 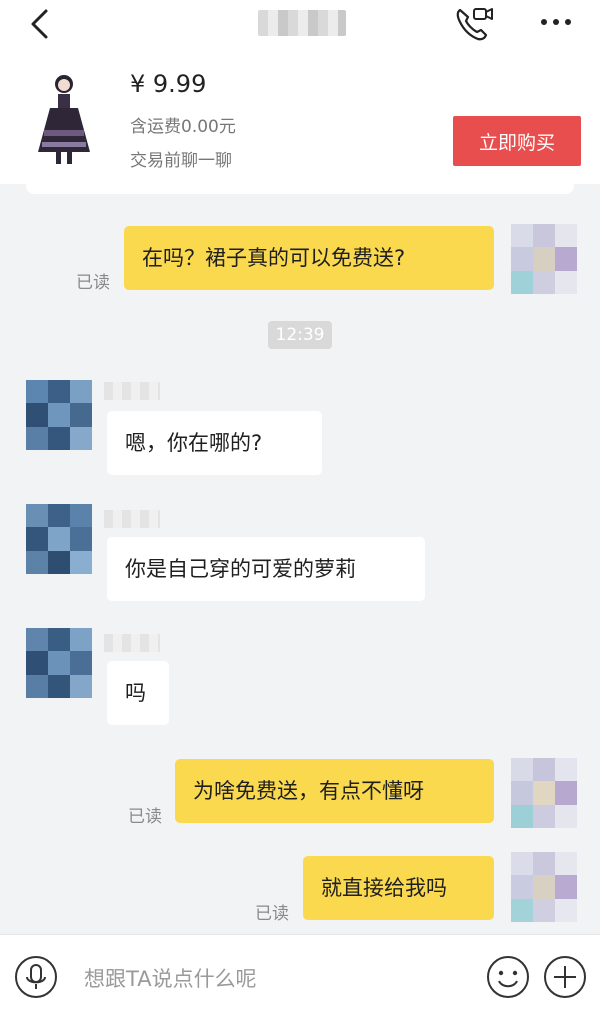 I want to click on message-bubble-mine: 在吗？裙子真的可以免费送?, so click(x=309, y=258).